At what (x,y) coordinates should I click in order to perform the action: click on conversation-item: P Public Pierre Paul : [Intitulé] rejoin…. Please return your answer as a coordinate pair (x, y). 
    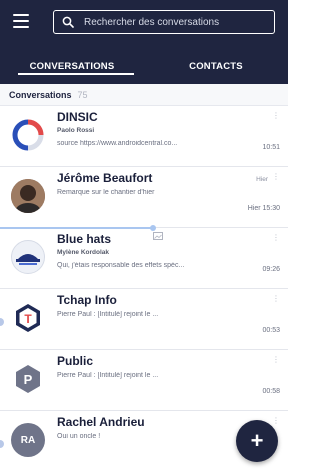
    Looking at the image, I should click on (144, 380).